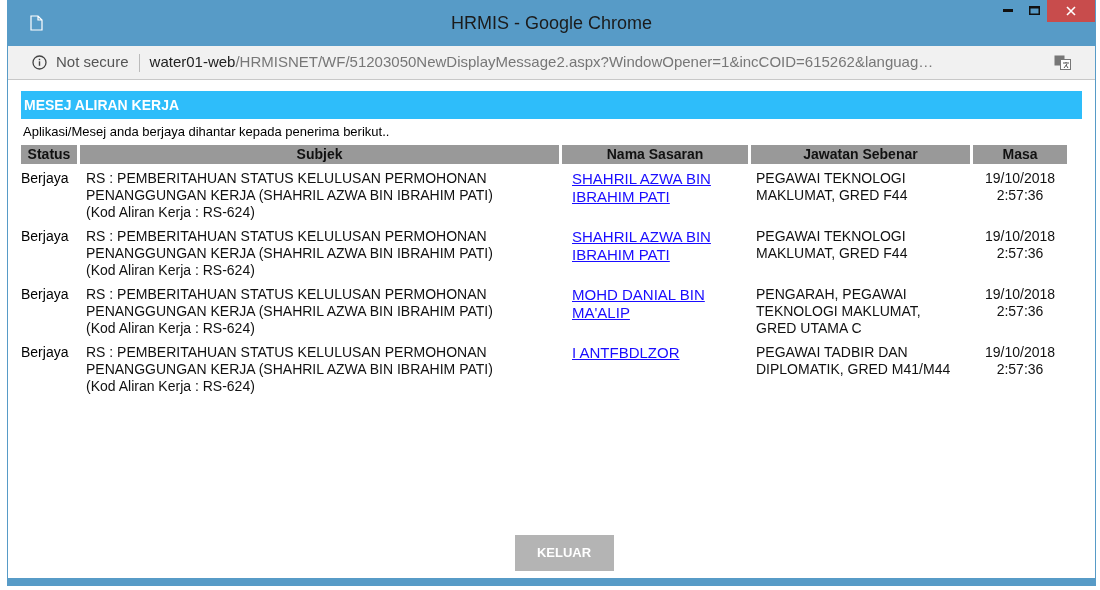 The height and width of the screenshot is (590, 1100). What do you see at coordinates (1034, 10) in the screenshot?
I see `maximize-icon` at bounding box center [1034, 10].